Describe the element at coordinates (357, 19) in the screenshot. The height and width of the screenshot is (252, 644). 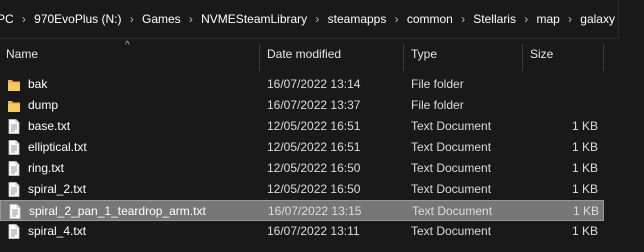
I see `breadcrumb-item-steamapps: steamapps` at that location.